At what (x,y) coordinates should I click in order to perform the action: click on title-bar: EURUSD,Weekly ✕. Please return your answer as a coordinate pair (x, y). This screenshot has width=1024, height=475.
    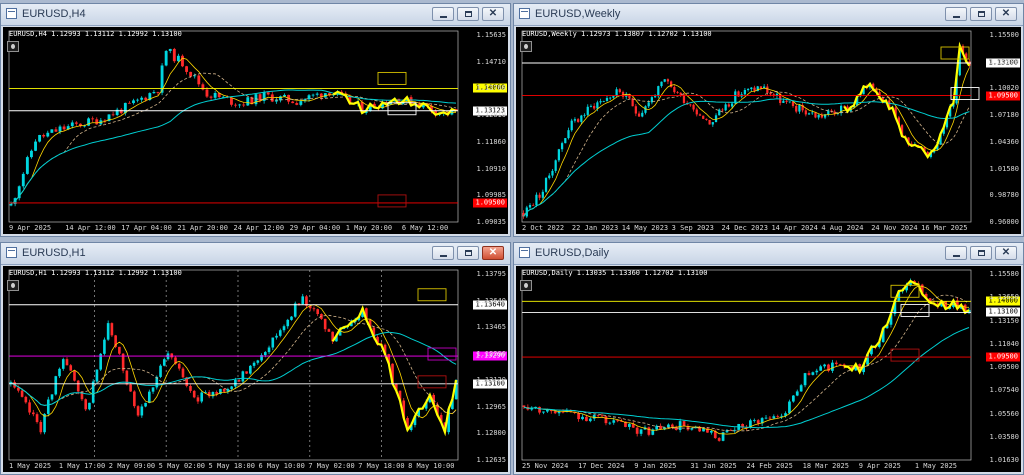
    Looking at the image, I should click on (768, 15).